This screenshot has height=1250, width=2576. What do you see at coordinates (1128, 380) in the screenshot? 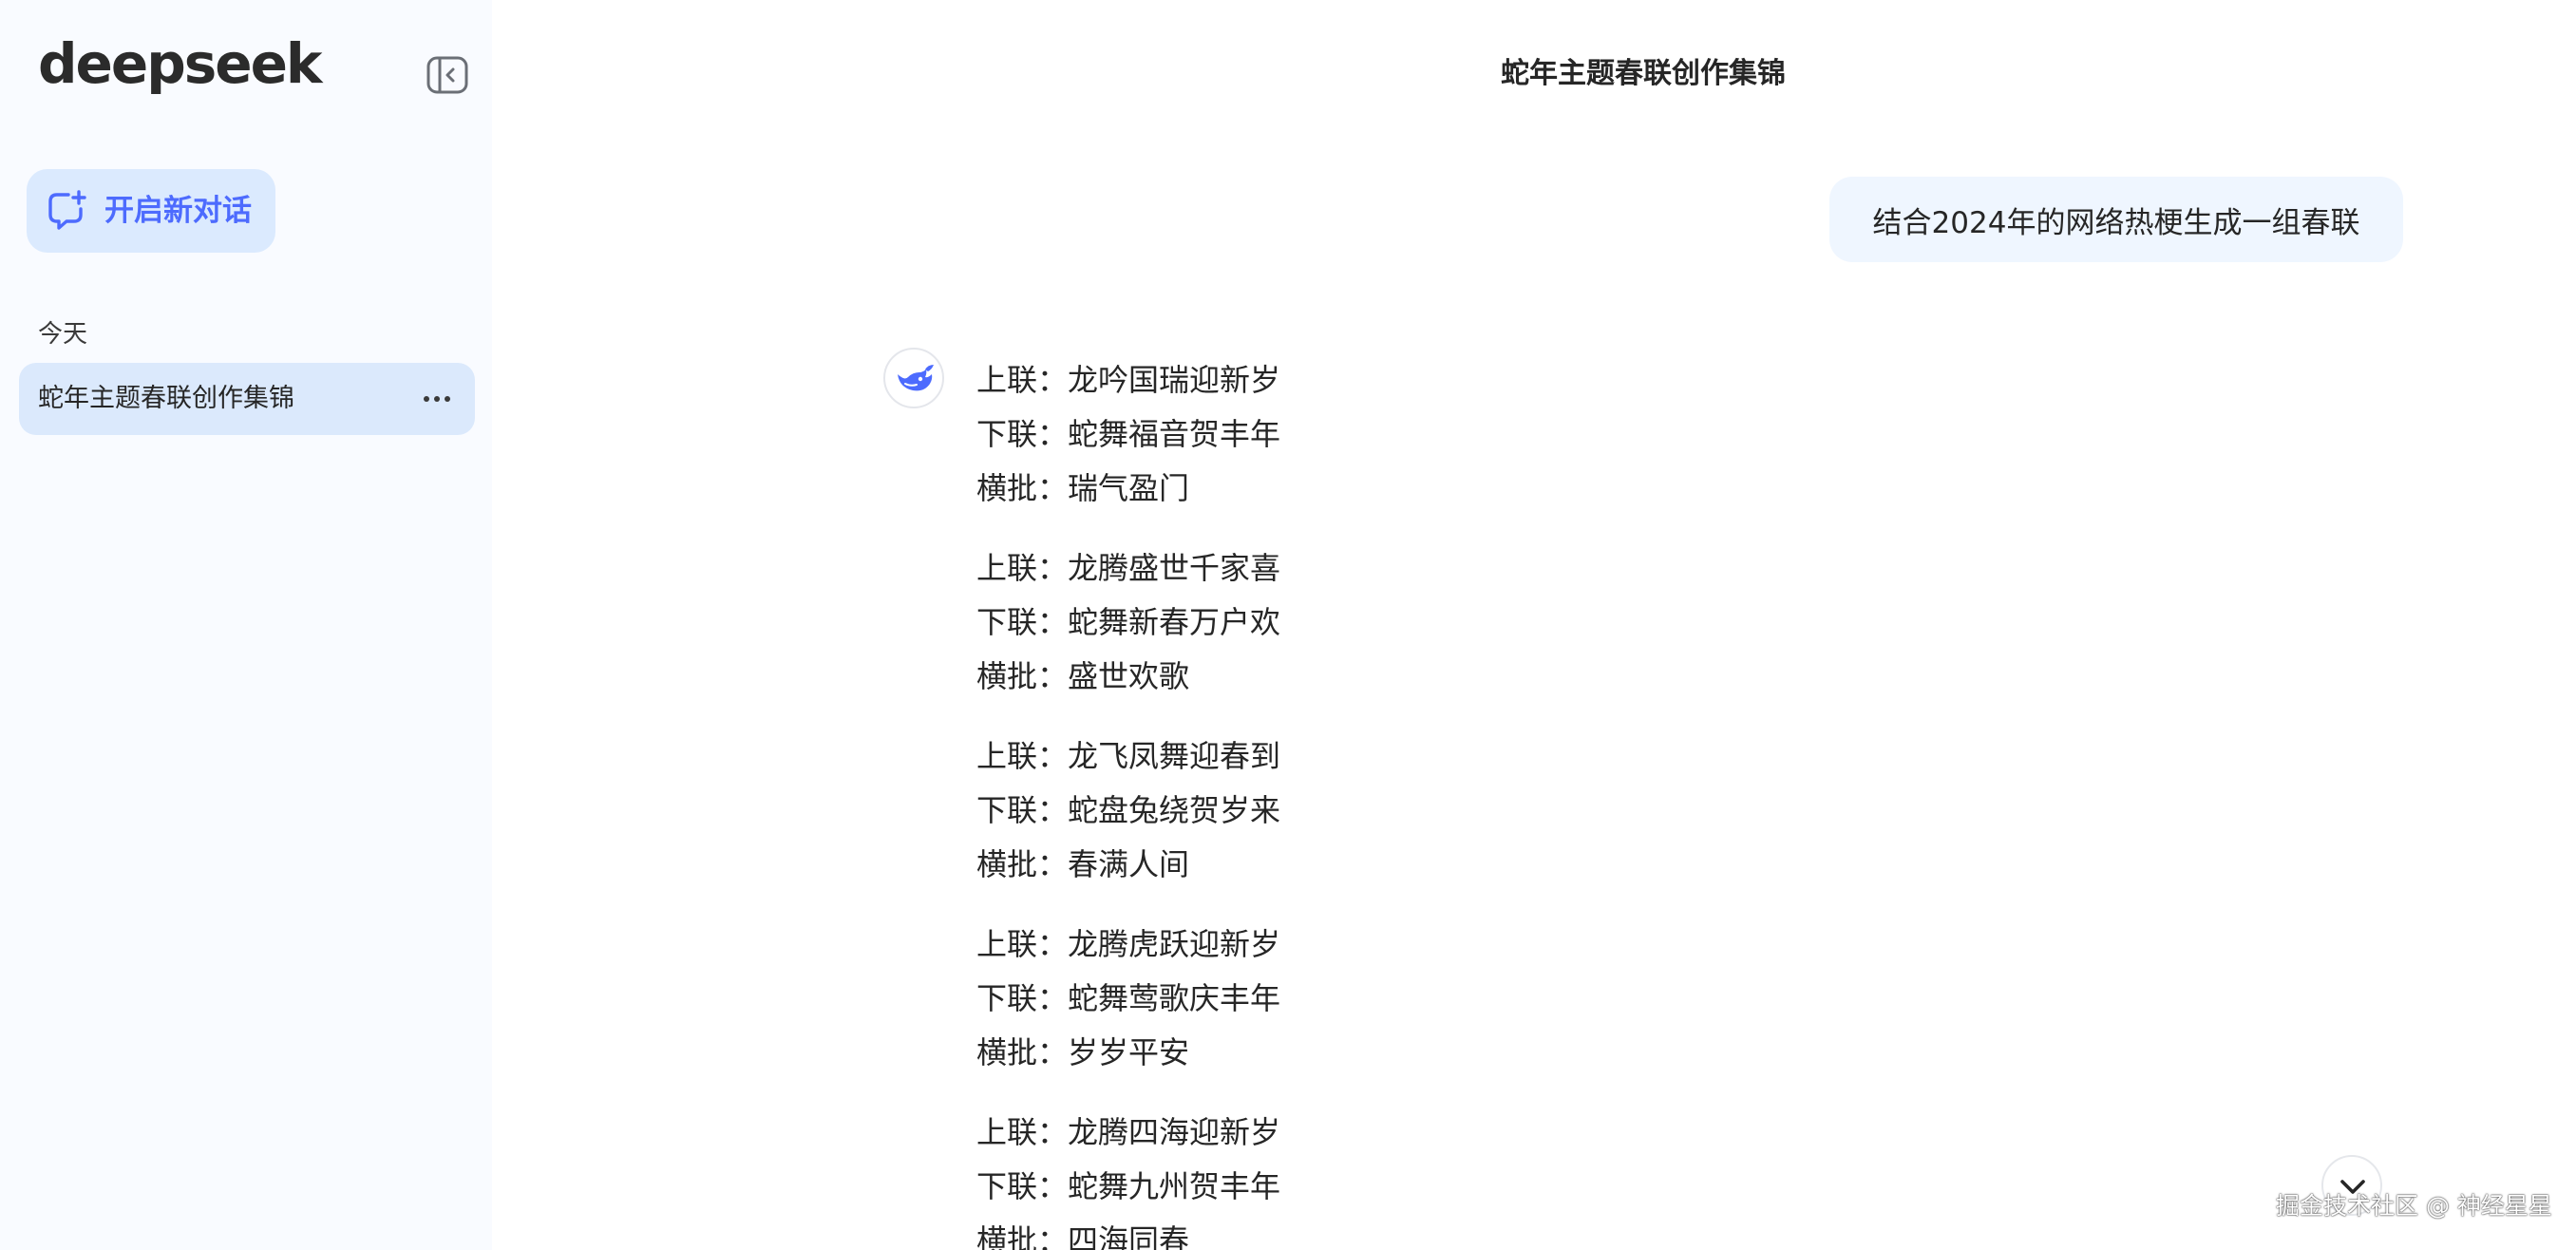
I see `couplet-upper: 上联：龙吟国瑞迎新岁` at bounding box center [1128, 380].